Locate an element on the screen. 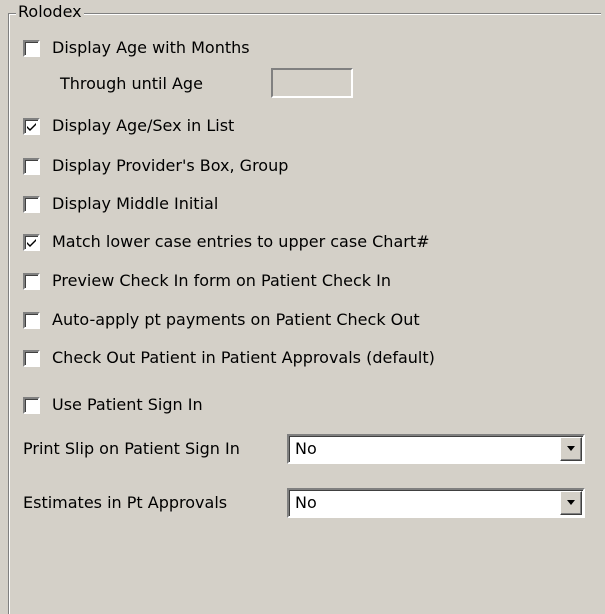 This screenshot has width=605, height=614. preview-check-in-checkbox is located at coordinates (31, 281).